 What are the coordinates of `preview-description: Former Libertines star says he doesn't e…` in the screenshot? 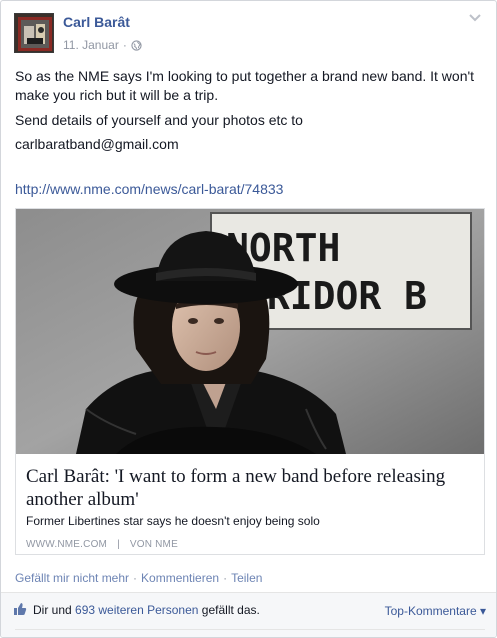 It's located at (173, 521).